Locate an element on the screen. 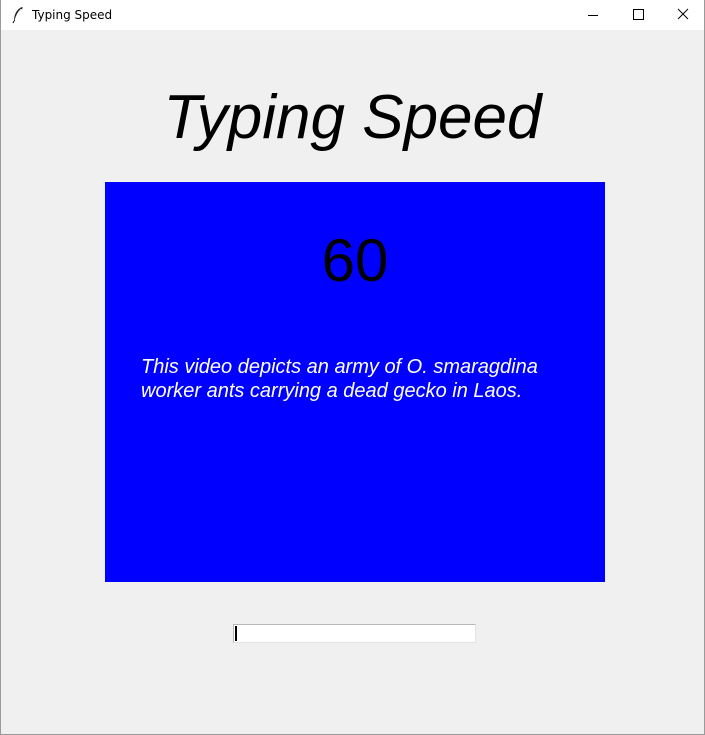 The height and width of the screenshot is (735, 705). close-icon is located at coordinates (683, 14).